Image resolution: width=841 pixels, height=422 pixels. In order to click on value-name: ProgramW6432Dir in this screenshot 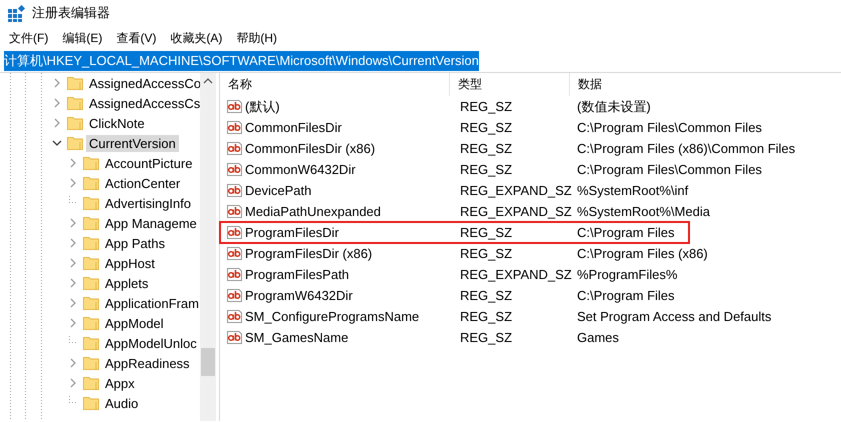, I will do `click(298, 295)`.